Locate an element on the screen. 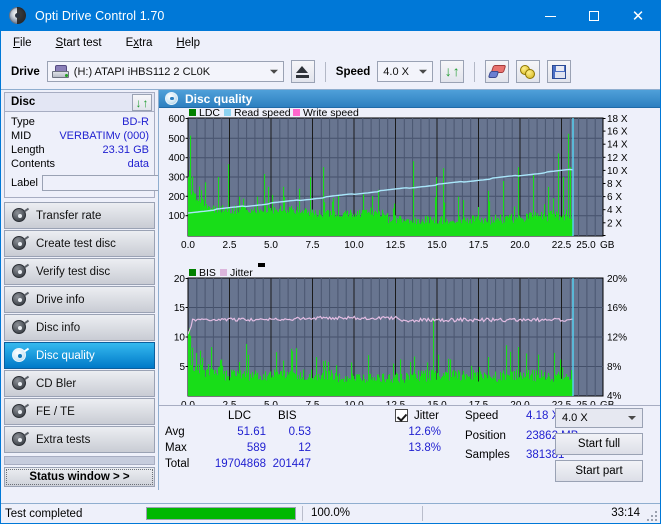  svg-text: 16 X is located at coordinates (617, 132).